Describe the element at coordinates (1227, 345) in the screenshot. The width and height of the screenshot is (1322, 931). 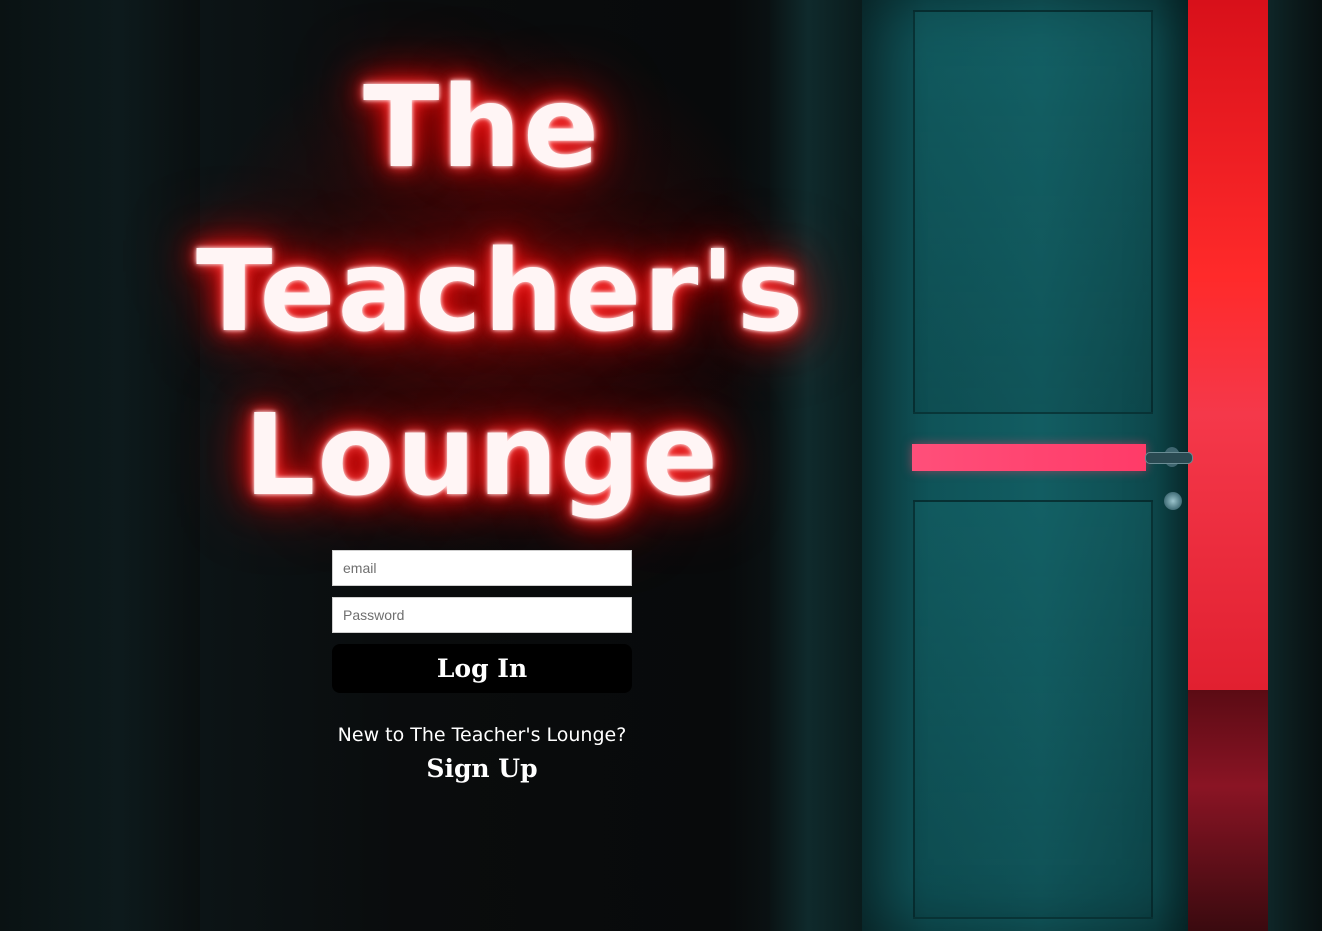
I see `background-red-room` at that location.